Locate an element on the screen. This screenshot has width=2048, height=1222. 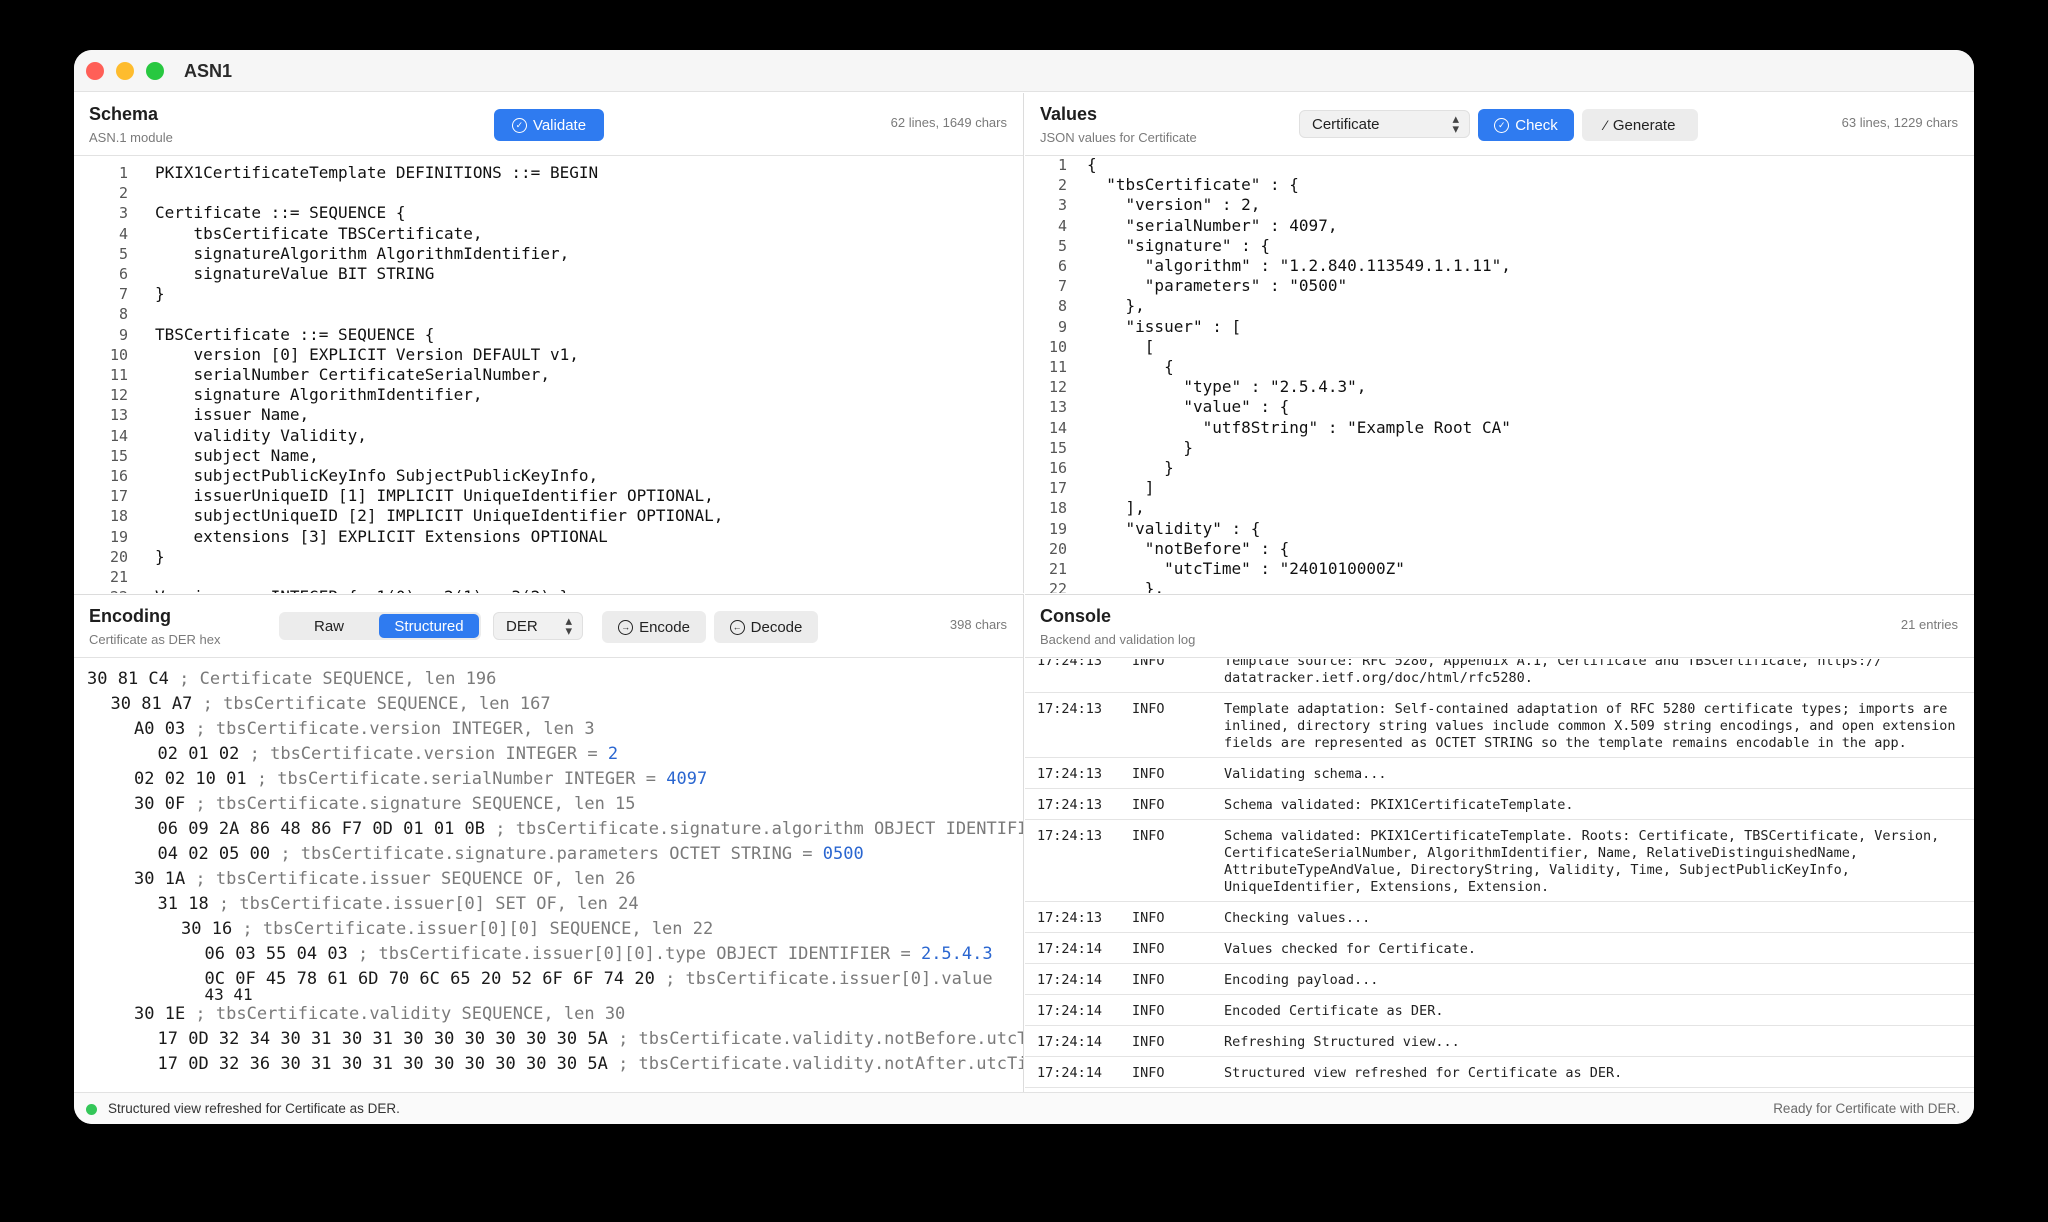
code-text: "tbsCertificate" : { is located at coordinates (1193, 185).